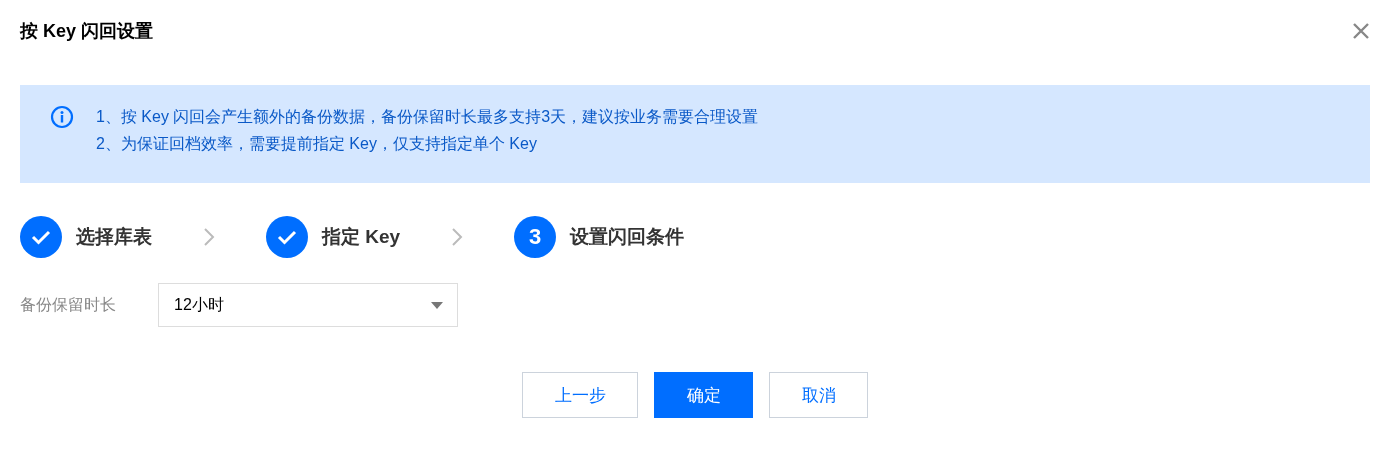  Describe the element at coordinates (317, 143) in the screenshot. I see `notice-text: 2、为保证回档效率，需要提前指定 Key，仅支持指定单个 Key` at that location.